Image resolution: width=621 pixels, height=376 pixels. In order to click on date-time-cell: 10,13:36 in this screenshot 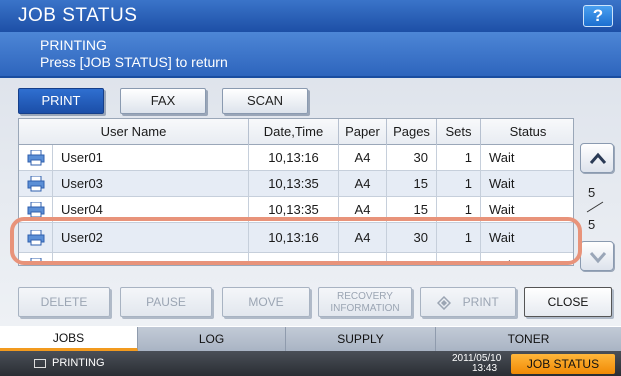, I will do `click(294, 259)`.